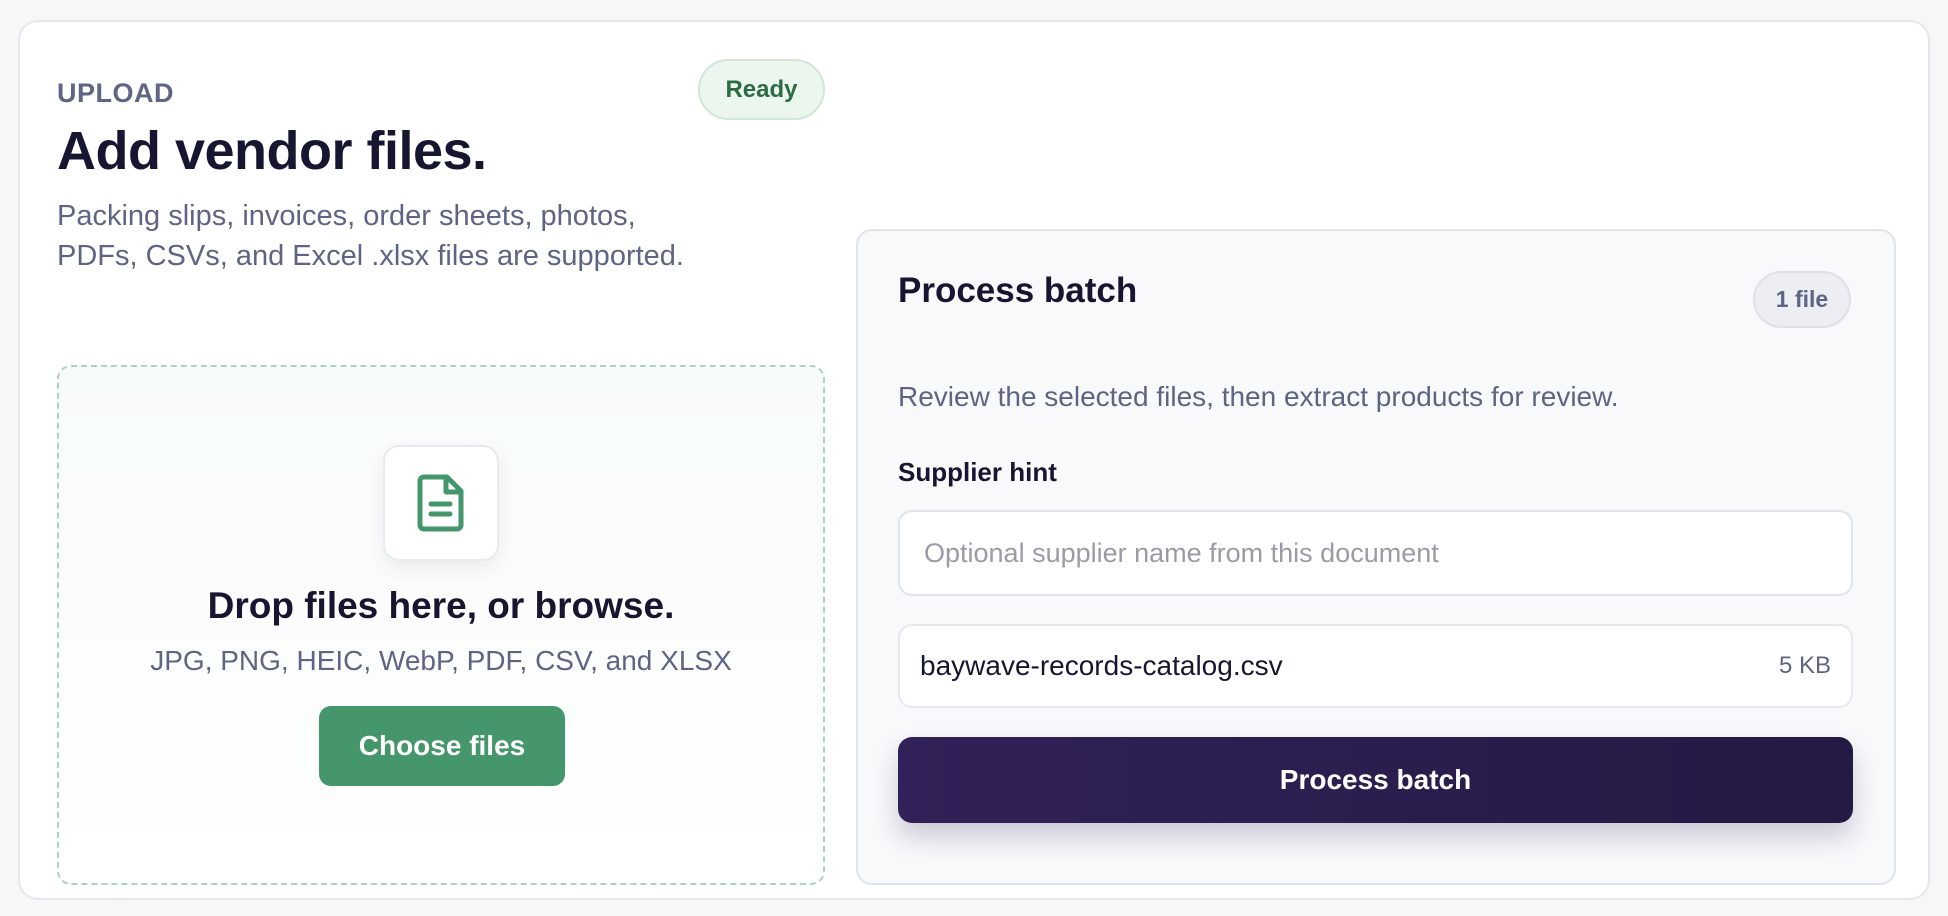 This screenshot has width=1948, height=916. Describe the element at coordinates (115, 93) in the screenshot. I see `section-eyebrow: UPLOAD` at that location.